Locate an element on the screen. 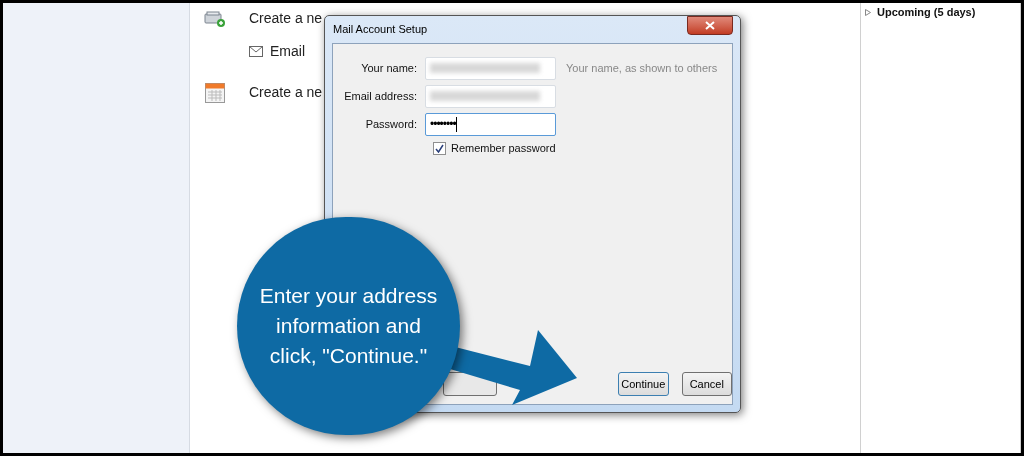 This screenshot has height=456, width=1024. field-label: Your name: is located at coordinates (389, 68).